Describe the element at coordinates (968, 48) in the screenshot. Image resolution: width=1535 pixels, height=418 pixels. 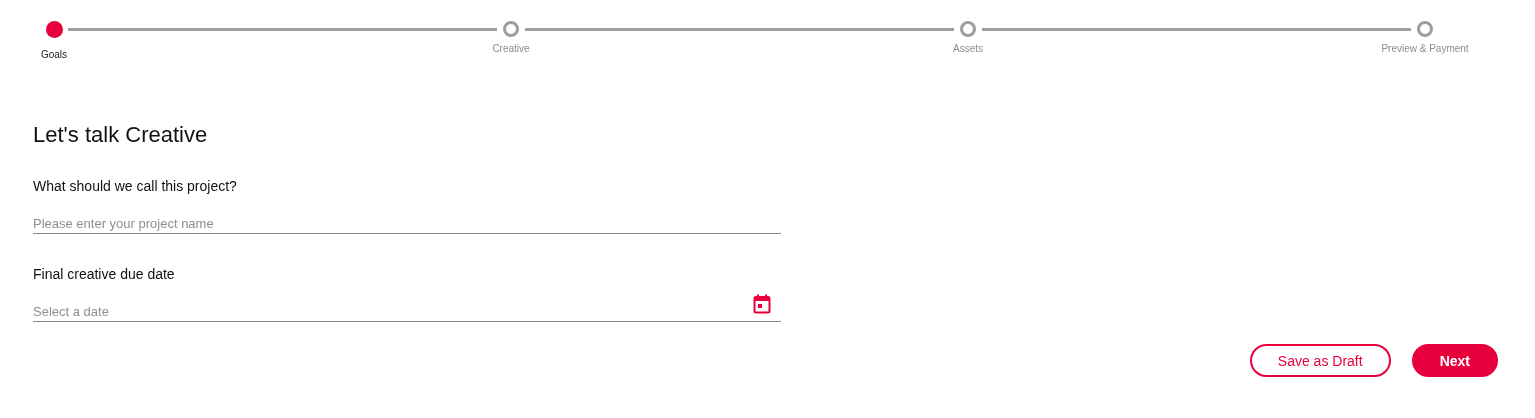
I see `step-label: Assets` at that location.